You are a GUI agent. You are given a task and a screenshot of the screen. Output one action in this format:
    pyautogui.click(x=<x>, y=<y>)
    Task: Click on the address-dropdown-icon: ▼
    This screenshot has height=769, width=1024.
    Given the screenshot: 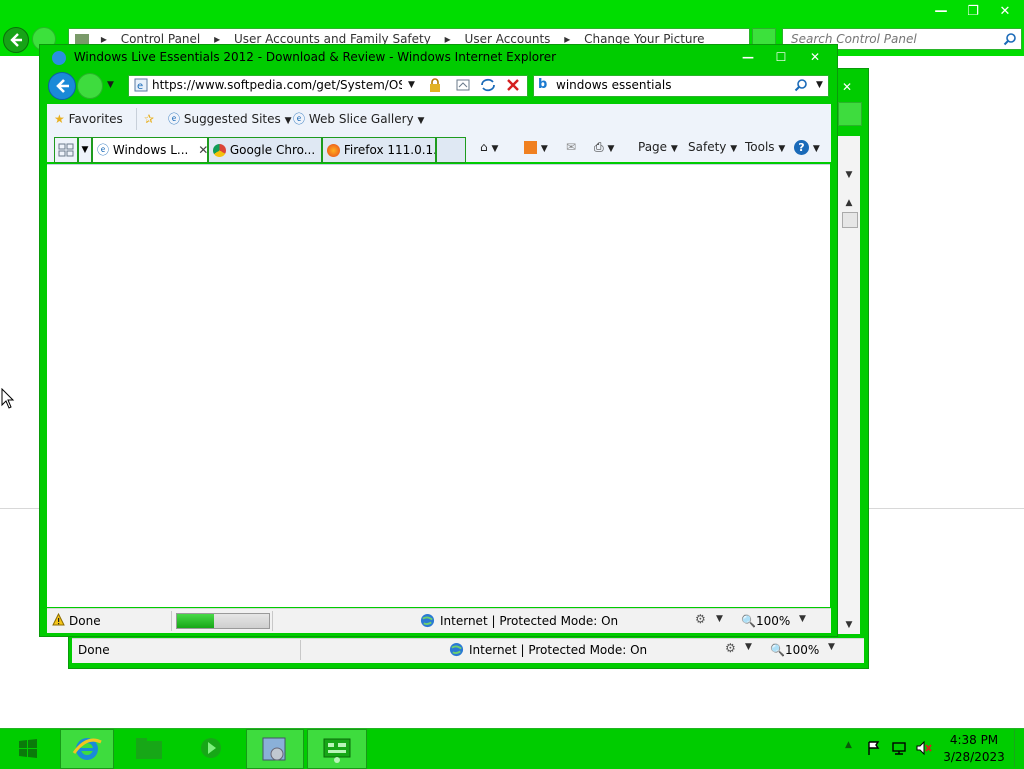 What is the action you would take?
    pyautogui.click(x=413, y=85)
    